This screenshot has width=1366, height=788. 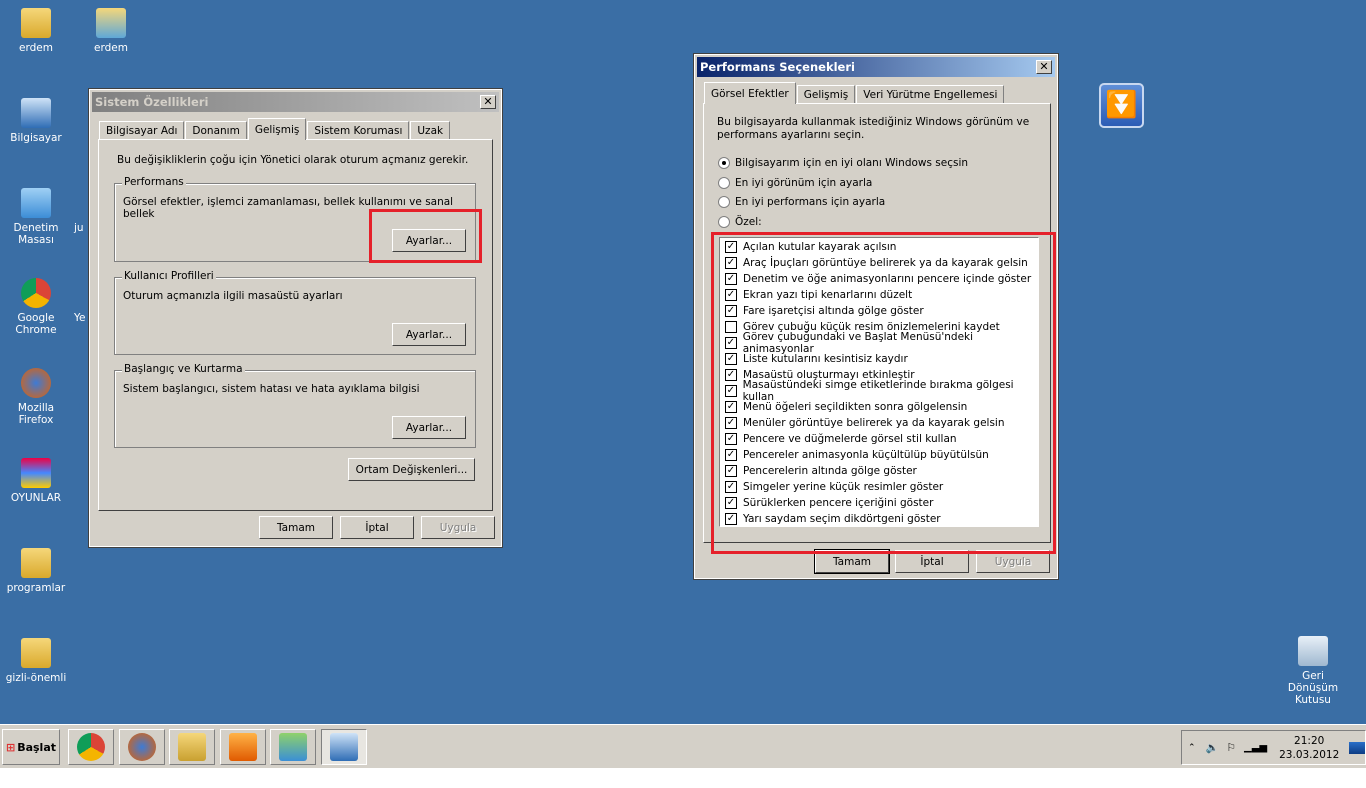 I want to click on explorer-icon, so click(x=192, y=747).